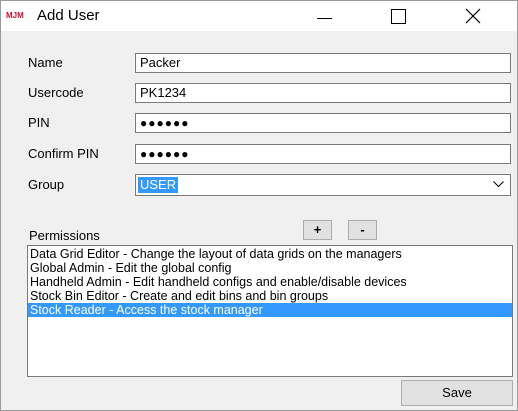 The image size is (518, 411). I want to click on permission-item: Stock Reader - Access the stock manager, so click(270, 310).